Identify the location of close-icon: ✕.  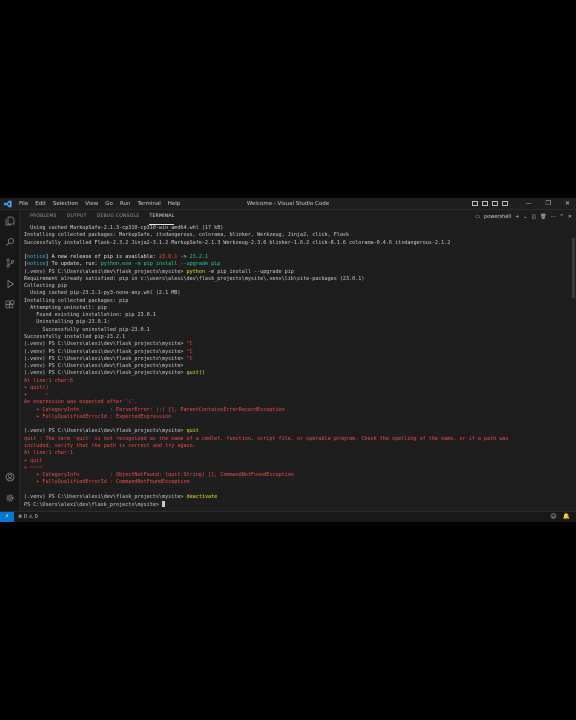
(567, 204).